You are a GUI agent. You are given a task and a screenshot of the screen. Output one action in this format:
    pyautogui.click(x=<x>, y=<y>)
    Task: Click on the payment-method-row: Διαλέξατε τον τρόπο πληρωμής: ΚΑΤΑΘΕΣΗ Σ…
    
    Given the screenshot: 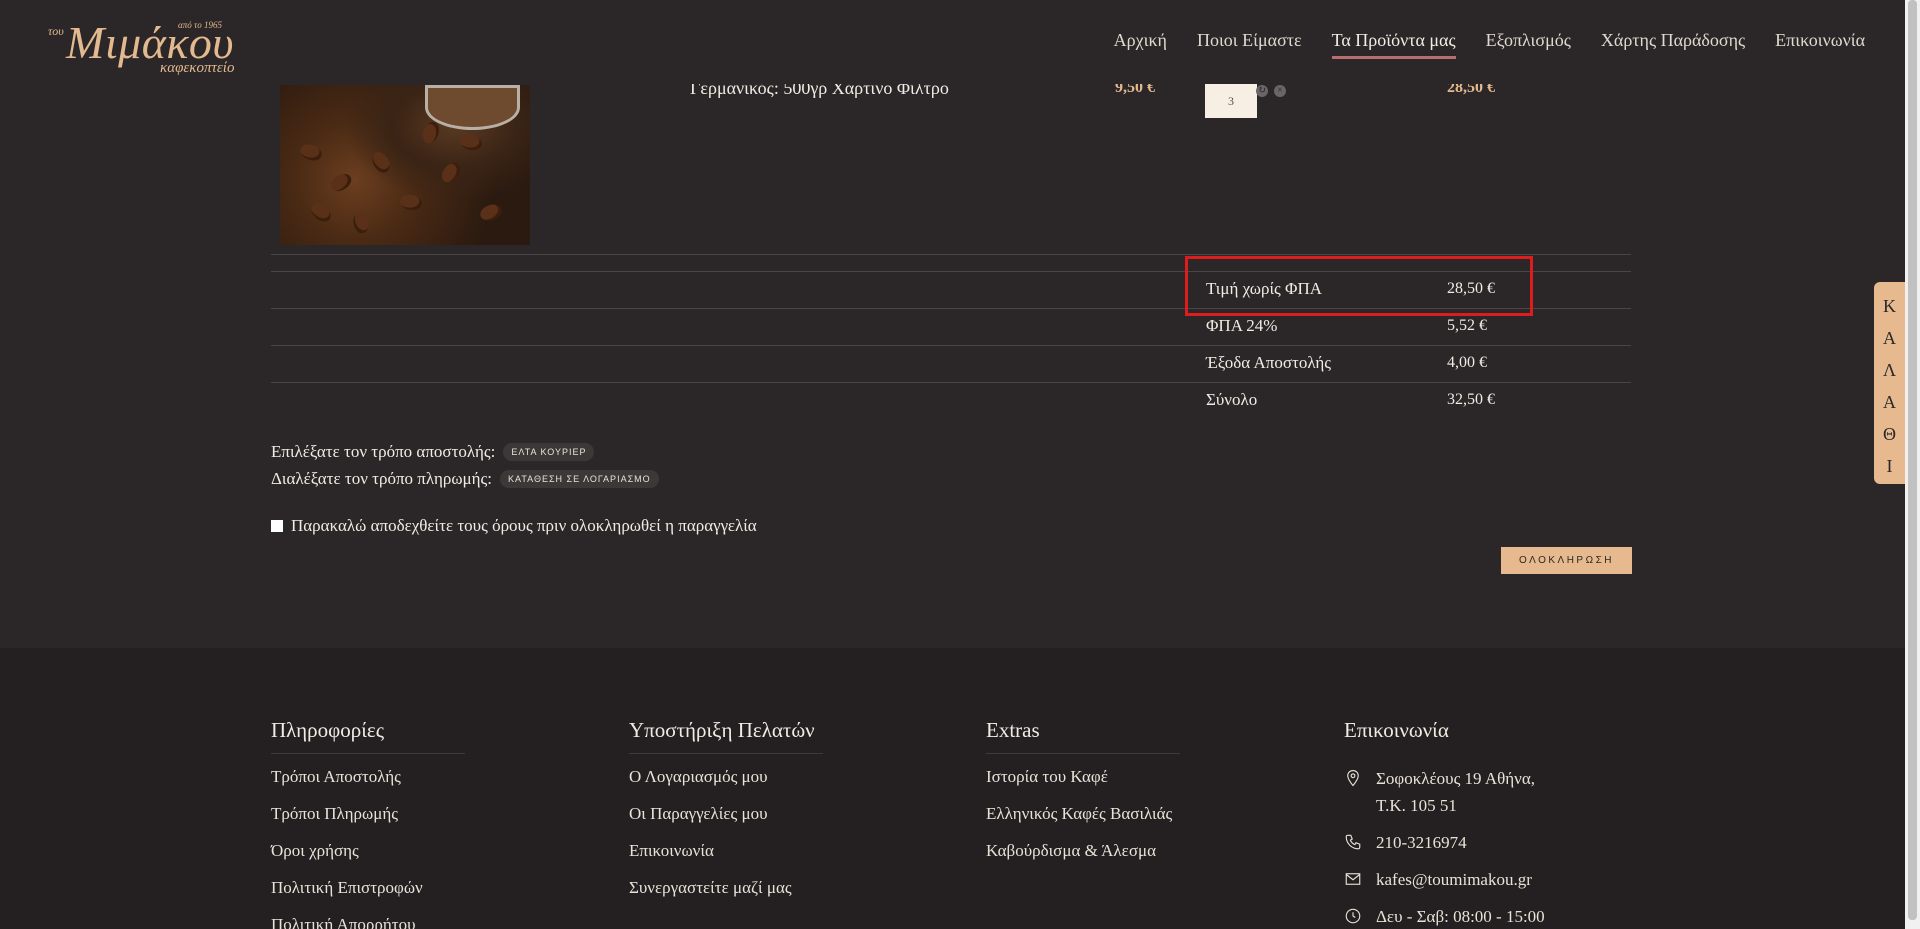 What is the action you would take?
    pyautogui.click(x=465, y=479)
    